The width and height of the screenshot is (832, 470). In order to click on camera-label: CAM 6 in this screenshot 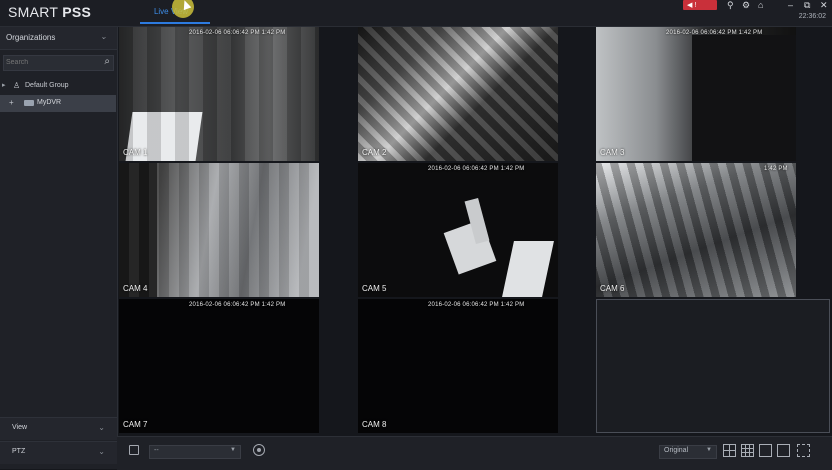, I will do `click(612, 288)`.